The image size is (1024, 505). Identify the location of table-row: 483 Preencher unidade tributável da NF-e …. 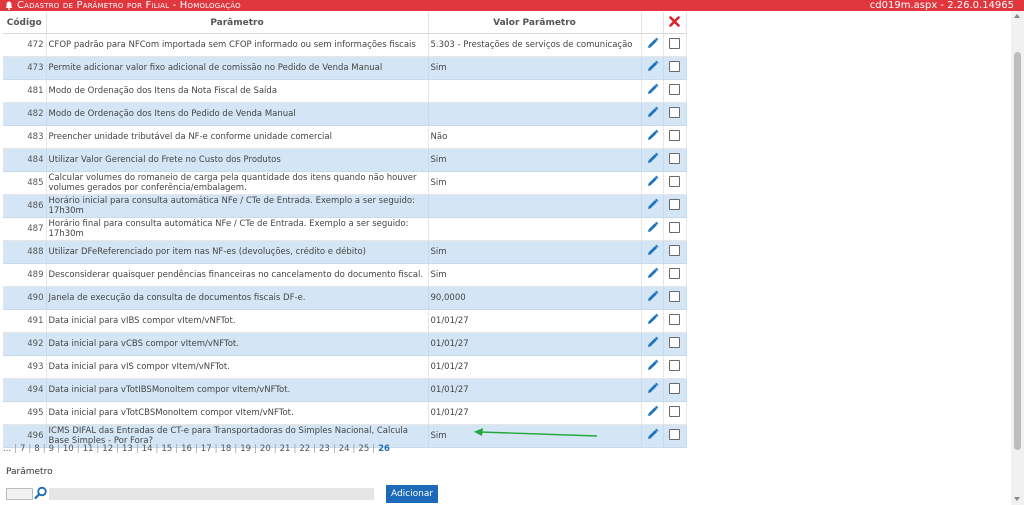
(345, 137).